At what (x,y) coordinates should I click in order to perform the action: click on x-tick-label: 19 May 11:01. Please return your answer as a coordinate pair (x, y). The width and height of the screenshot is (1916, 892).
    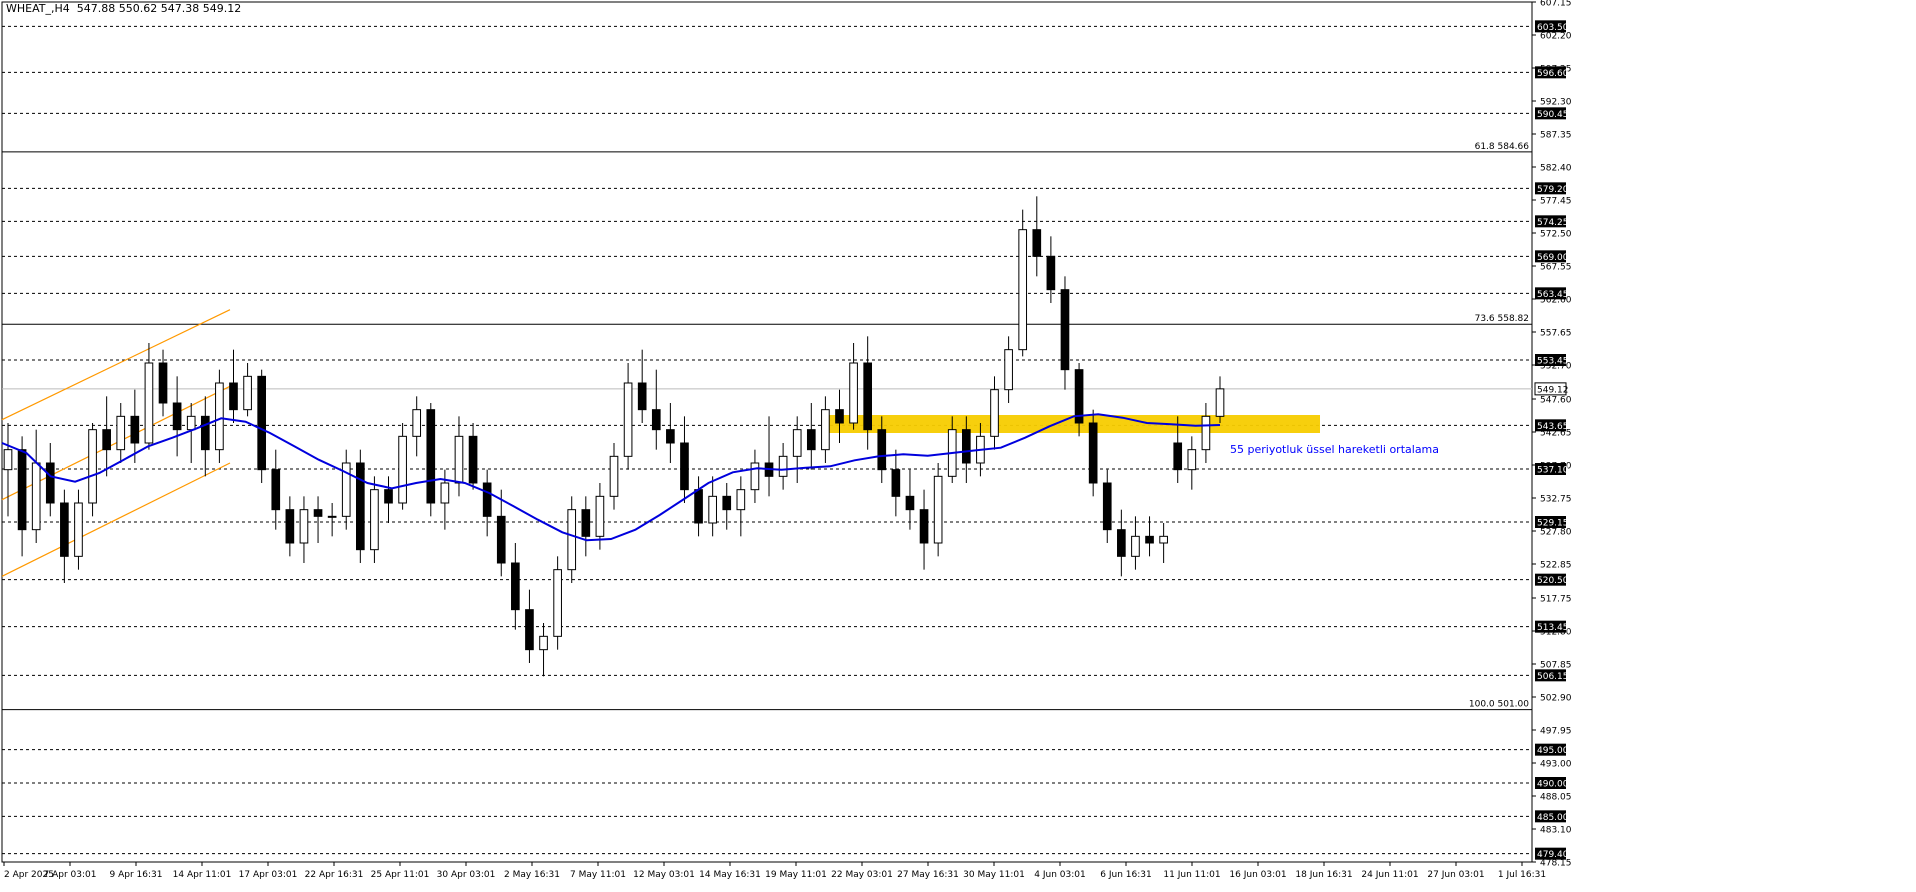
    Looking at the image, I should click on (796, 875).